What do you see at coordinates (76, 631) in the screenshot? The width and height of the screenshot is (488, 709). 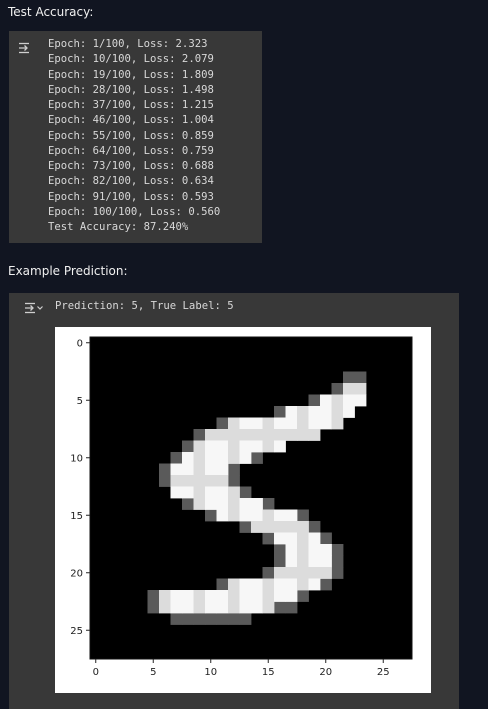 I see `y-tick-label: 25` at bounding box center [76, 631].